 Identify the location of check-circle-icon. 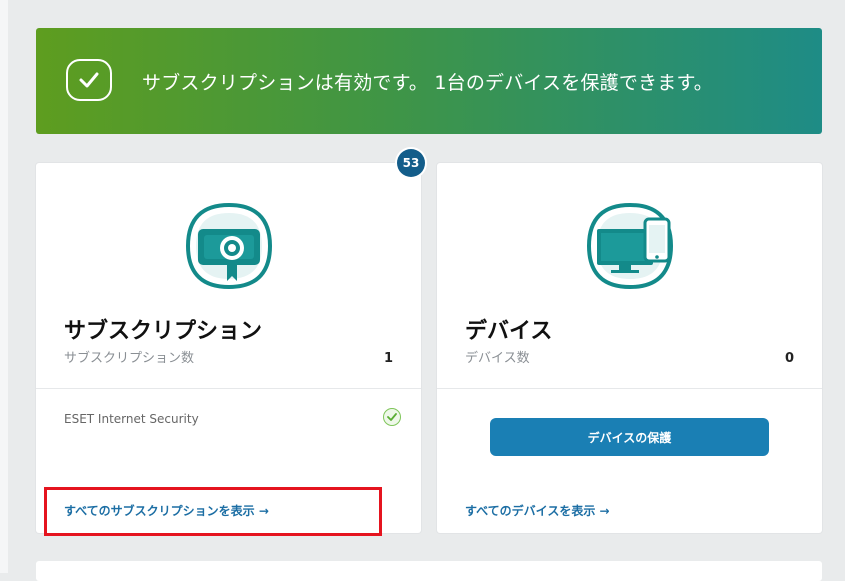
(392, 417).